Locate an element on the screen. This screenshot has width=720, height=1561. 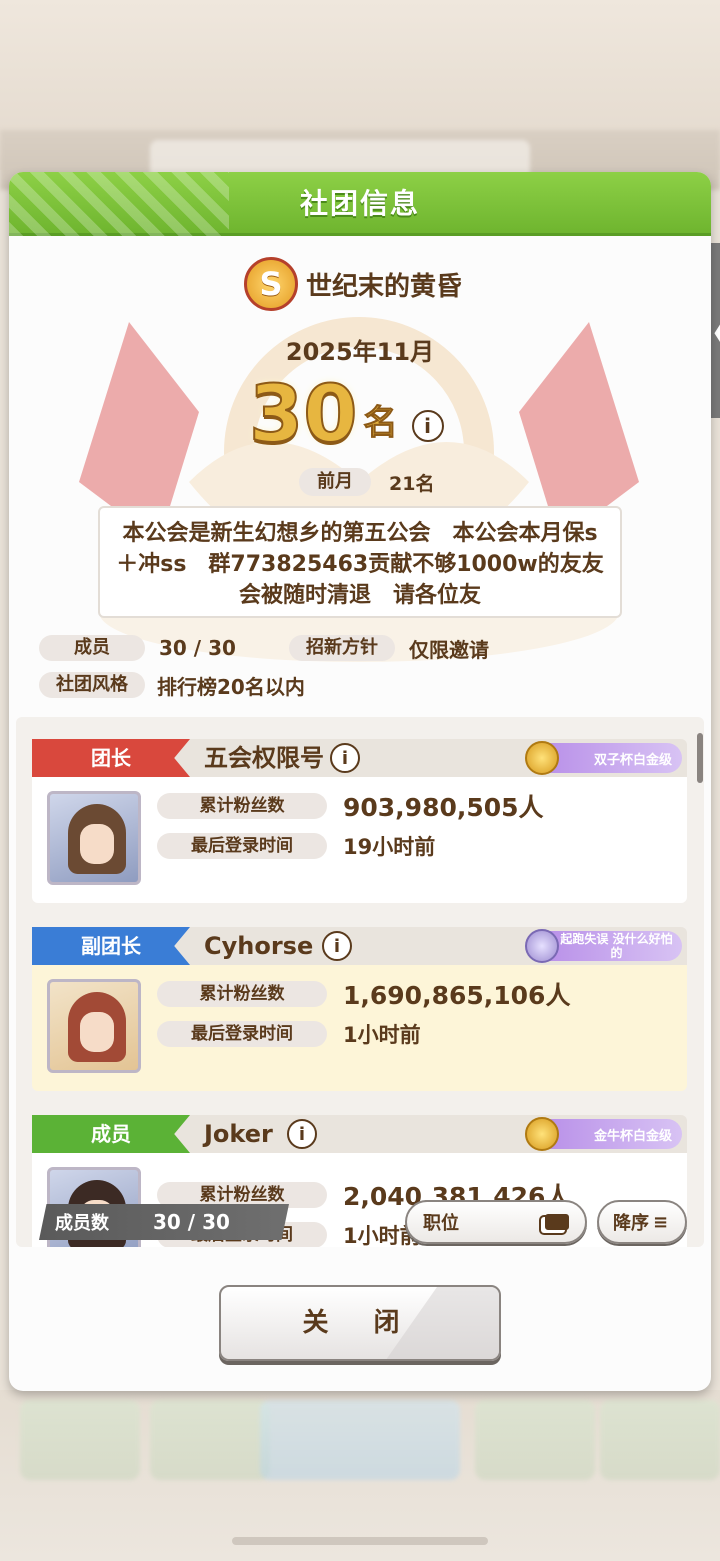
cards-icon is located at coordinates (557, 1222).